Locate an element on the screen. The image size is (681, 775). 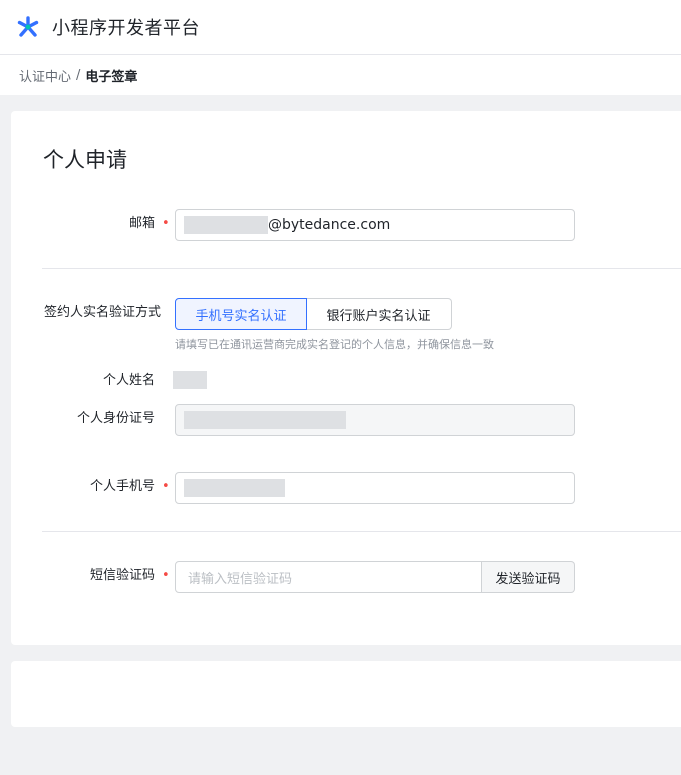
email-label: 邮箱 is located at coordinates (141, 223).